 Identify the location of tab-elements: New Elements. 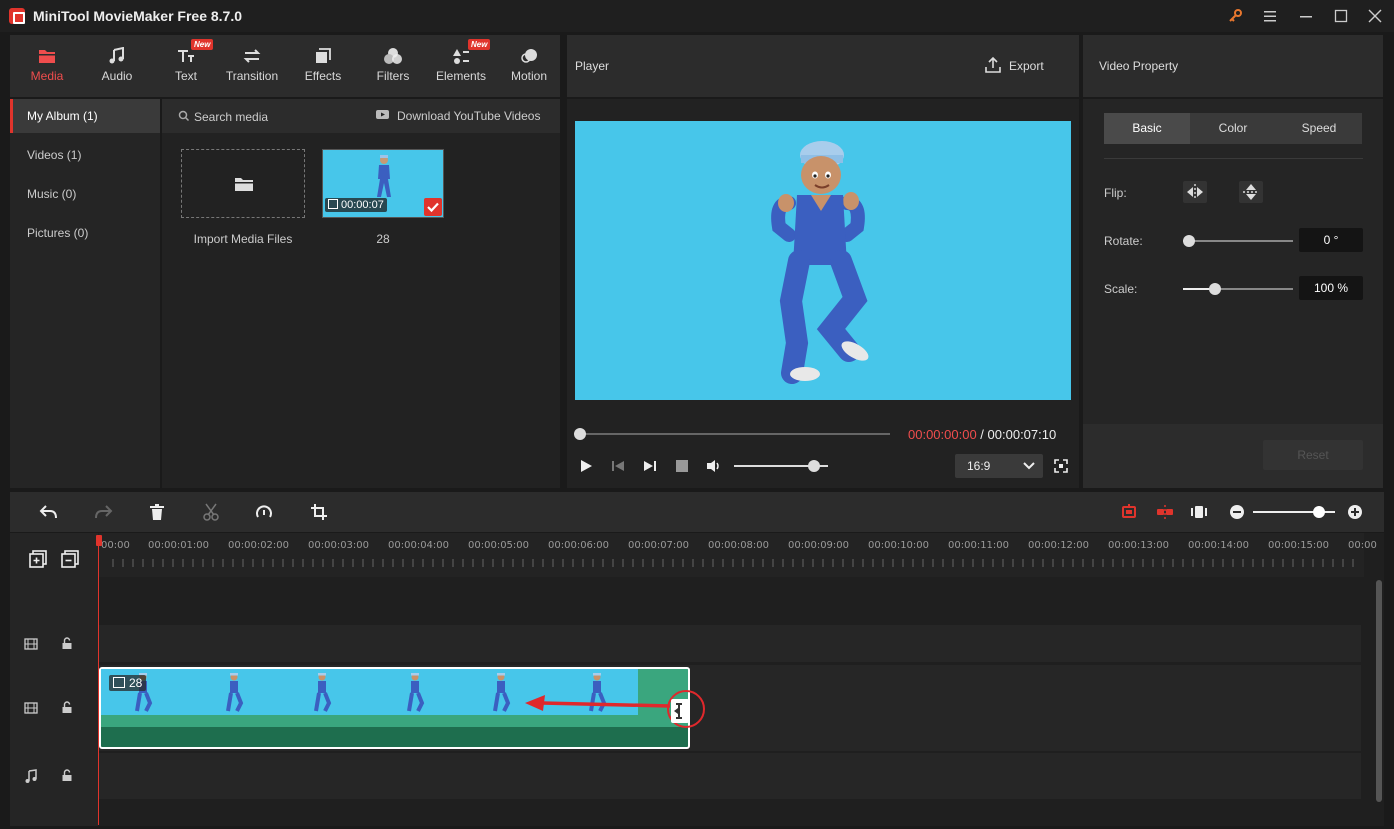
(461, 66).